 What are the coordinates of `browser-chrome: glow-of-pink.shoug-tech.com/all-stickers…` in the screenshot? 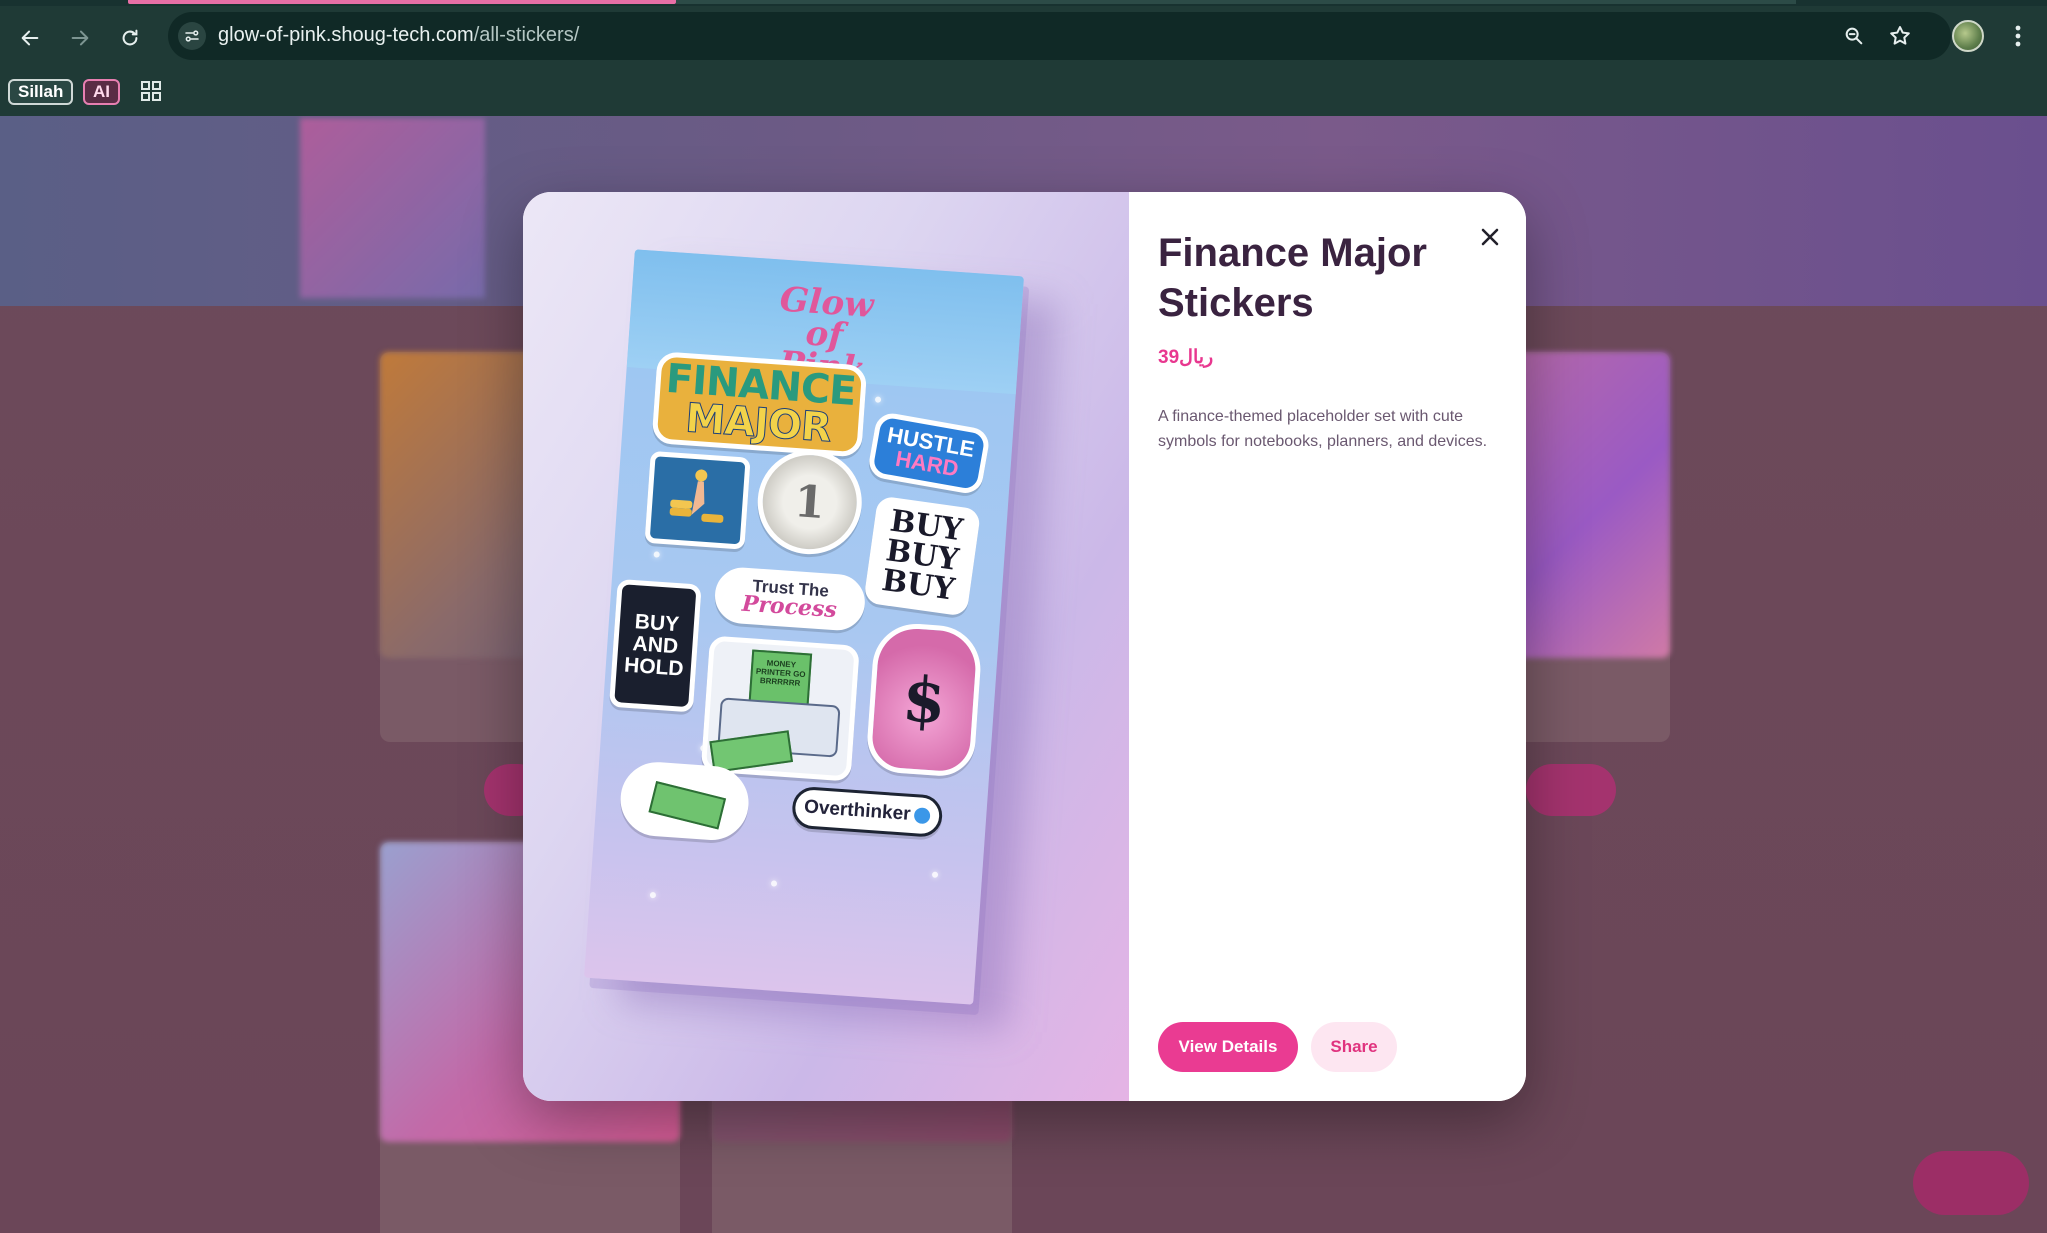 It's located at (1023, 58).